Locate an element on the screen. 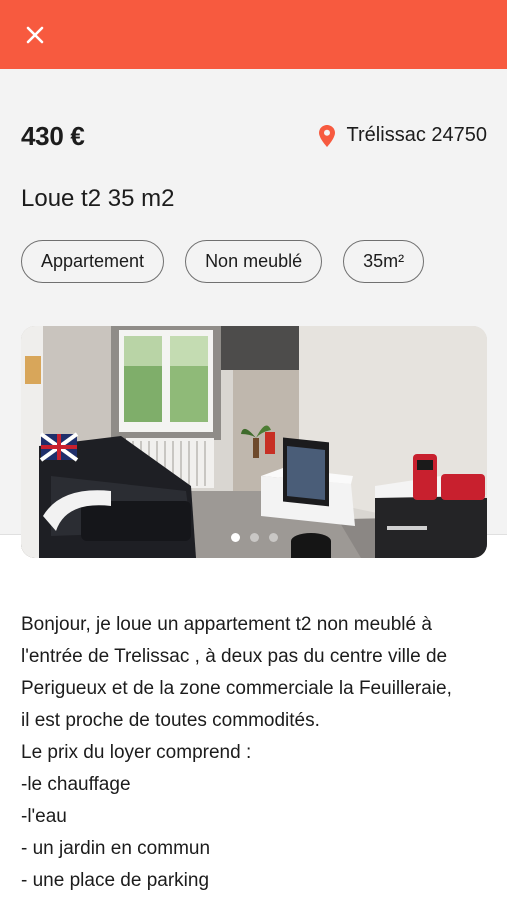 This screenshot has width=507, height=900. carousel-dot-active is located at coordinates (235, 537).